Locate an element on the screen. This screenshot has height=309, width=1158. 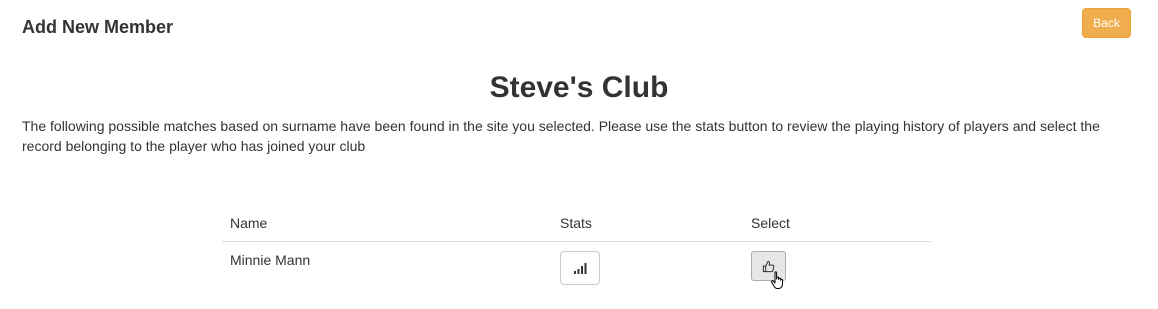
stats-button is located at coordinates (580, 268).